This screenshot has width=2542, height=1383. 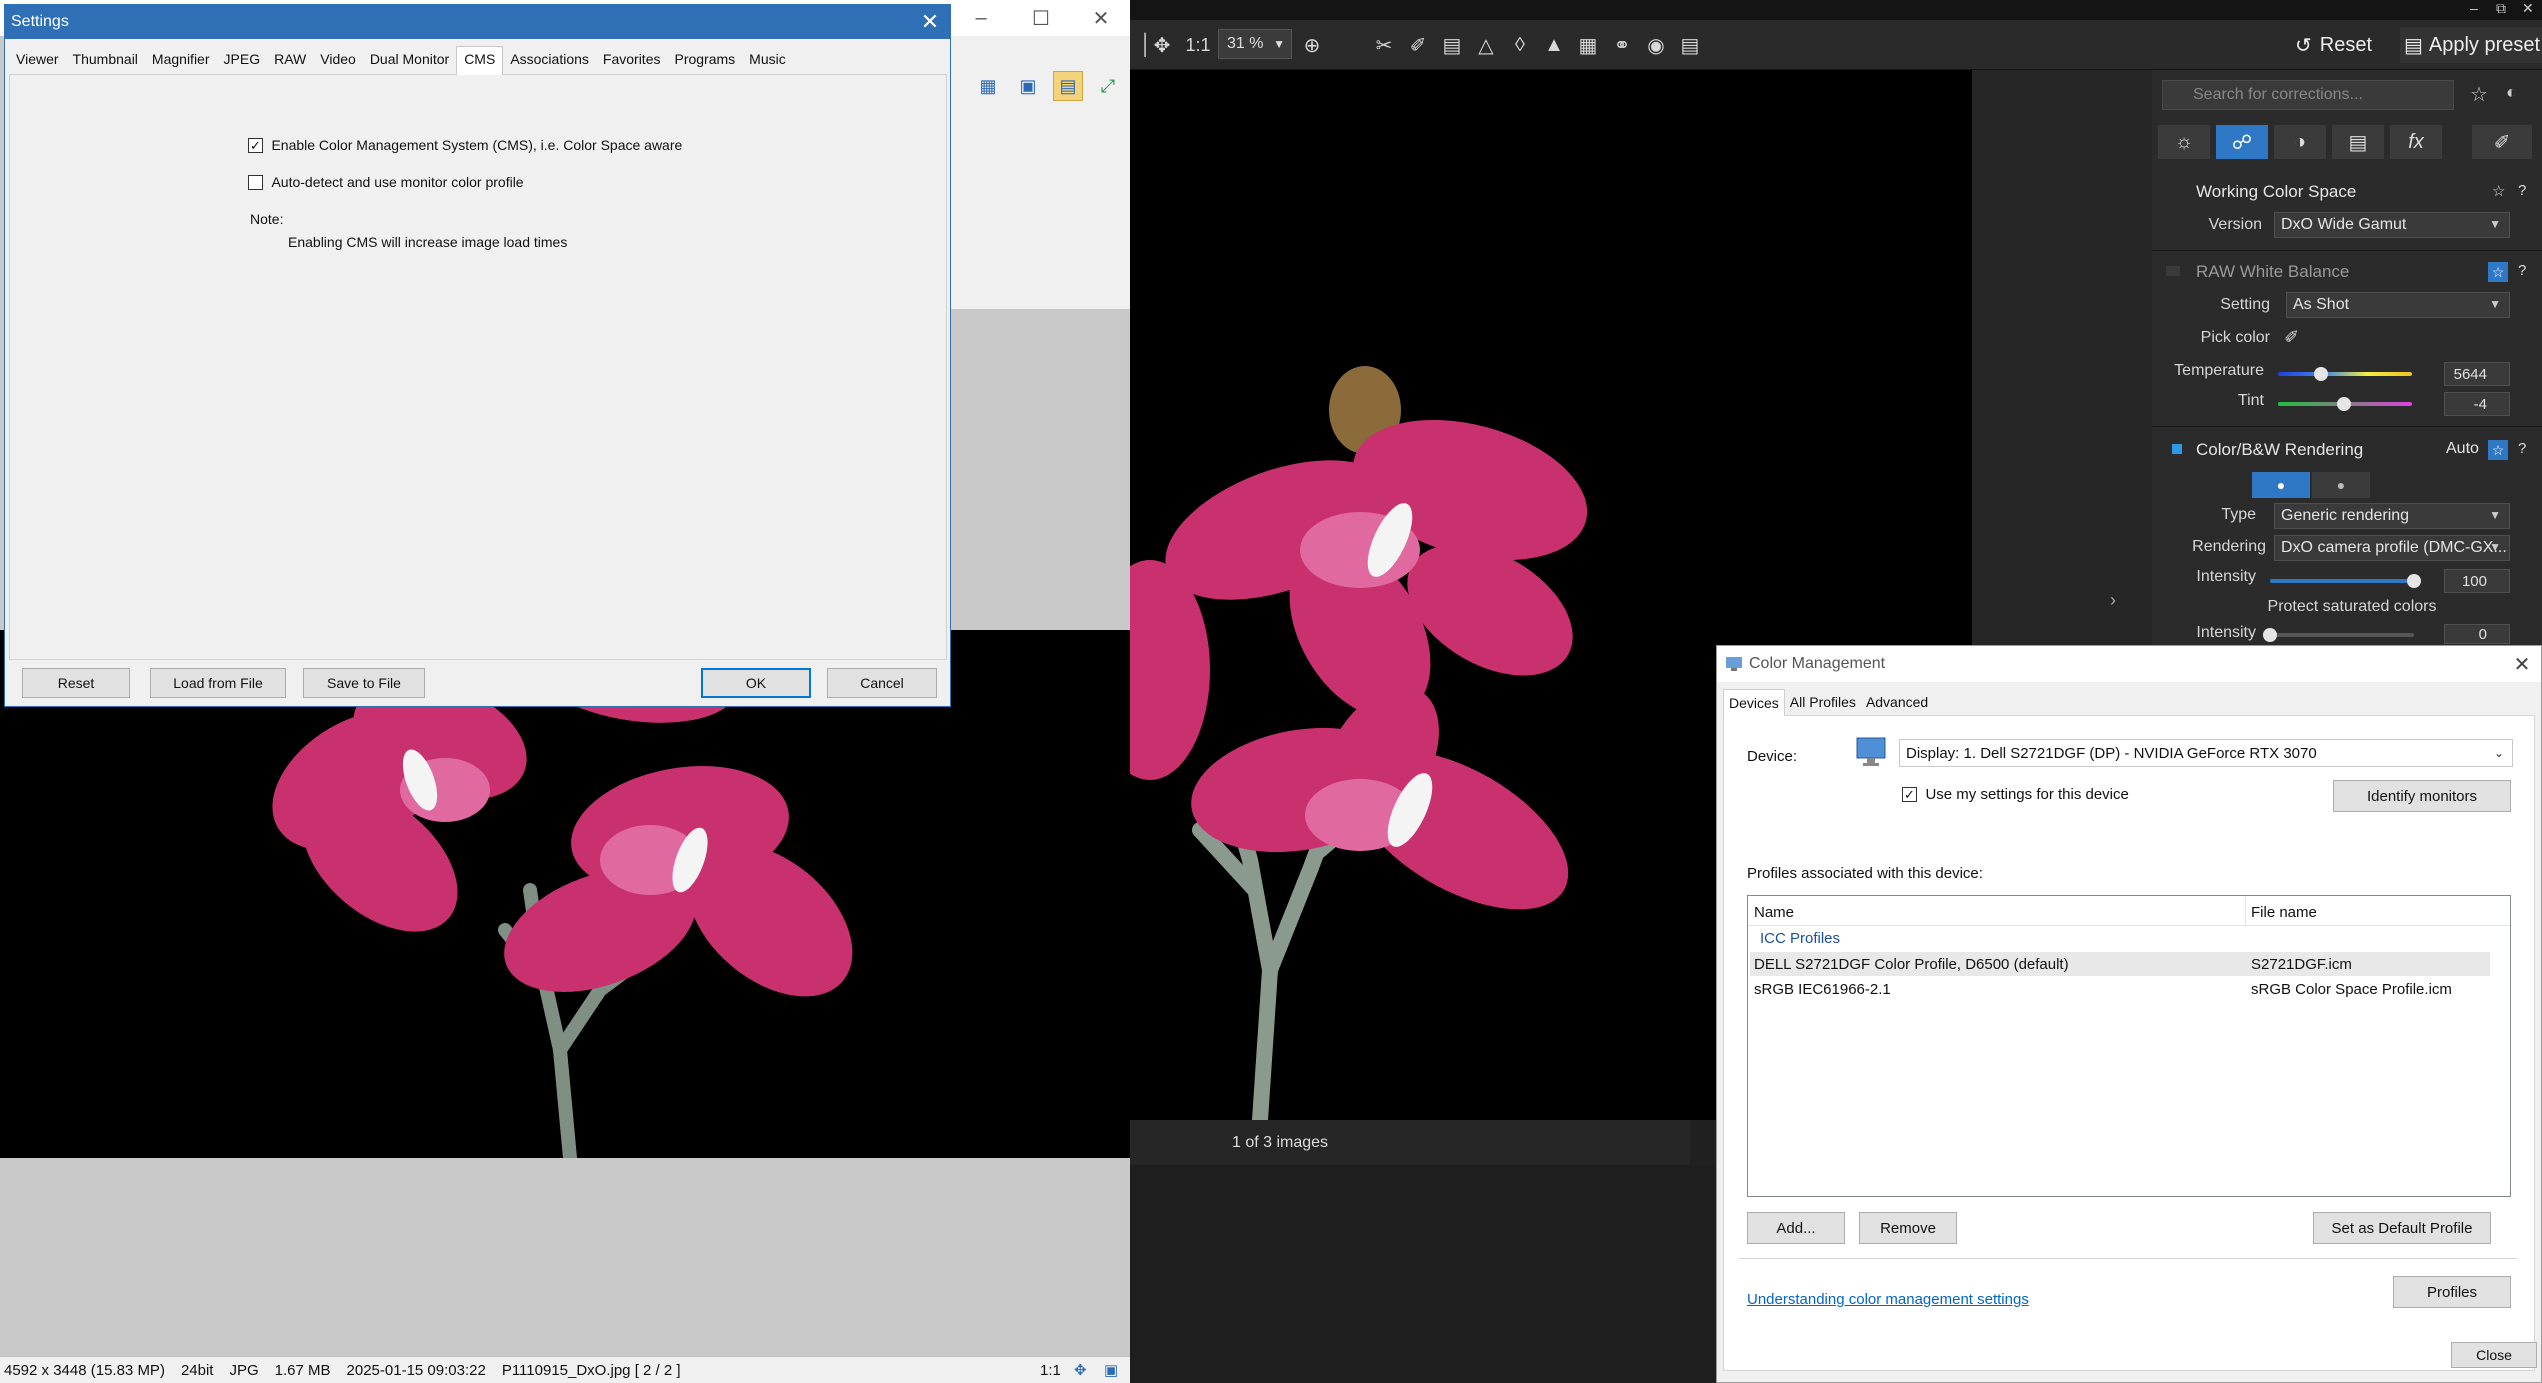 What do you see at coordinates (290, 59) in the screenshot?
I see `tab-raw: RAW` at bounding box center [290, 59].